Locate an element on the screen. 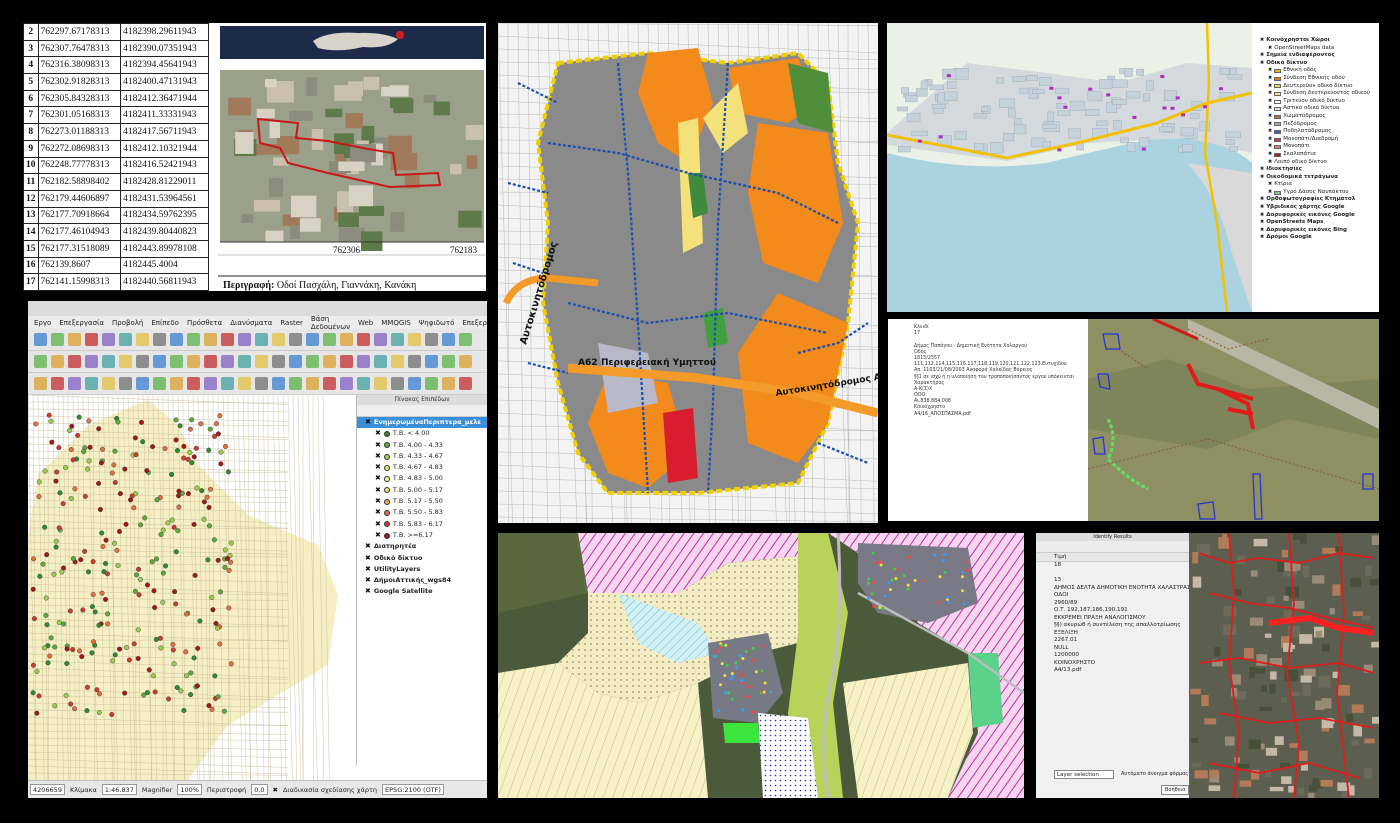  scale-field: 1:46.837 is located at coordinates (119, 789).